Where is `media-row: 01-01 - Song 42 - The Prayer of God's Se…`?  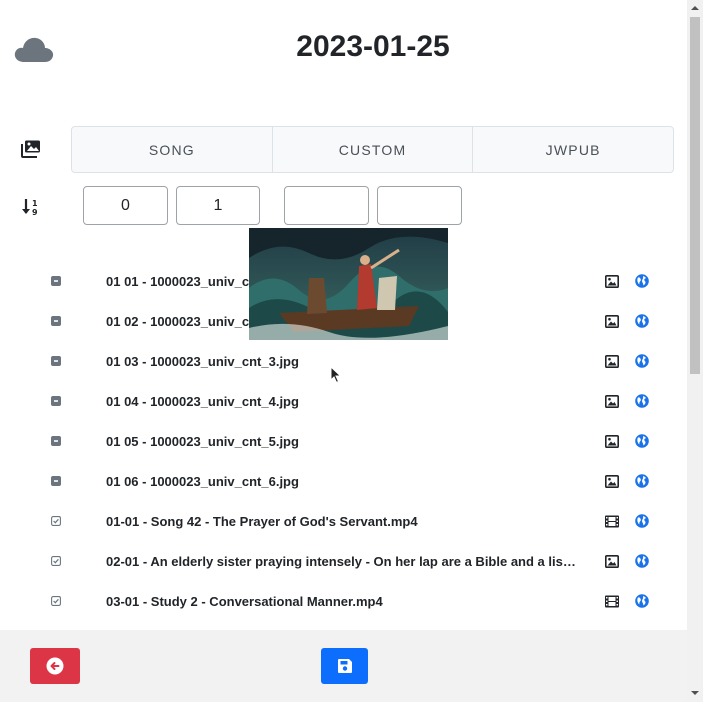 media-row: 01-01 - Song 42 - The Prayer of God's Se… is located at coordinates (343, 522).